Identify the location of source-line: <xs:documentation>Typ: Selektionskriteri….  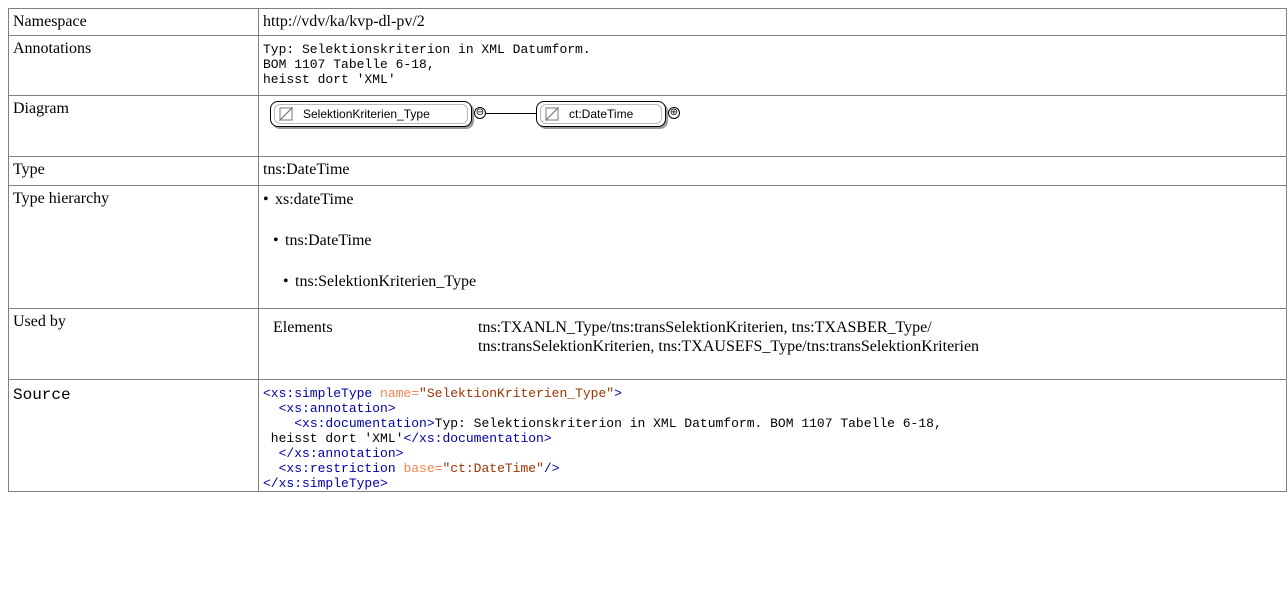
(618, 423).